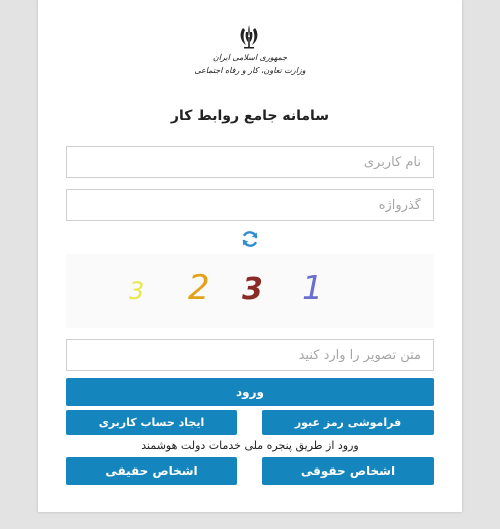  I want to click on captcha-input, so click(250, 355).